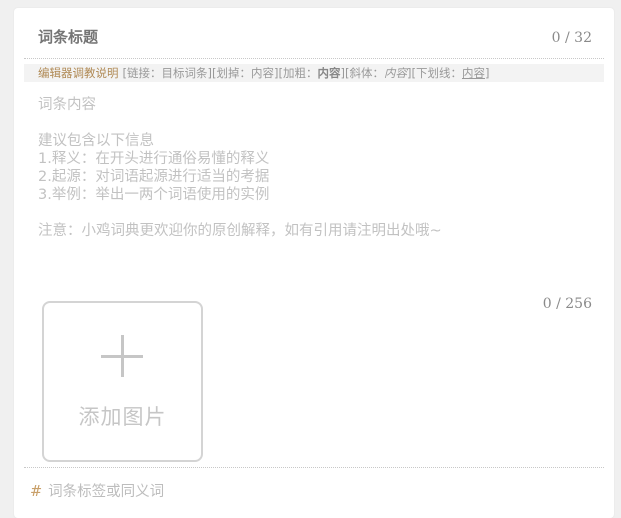  What do you see at coordinates (154, 195) in the screenshot?
I see `content-placeholder-line: 3.举例：举出一两个词语使用的实例` at bounding box center [154, 195].